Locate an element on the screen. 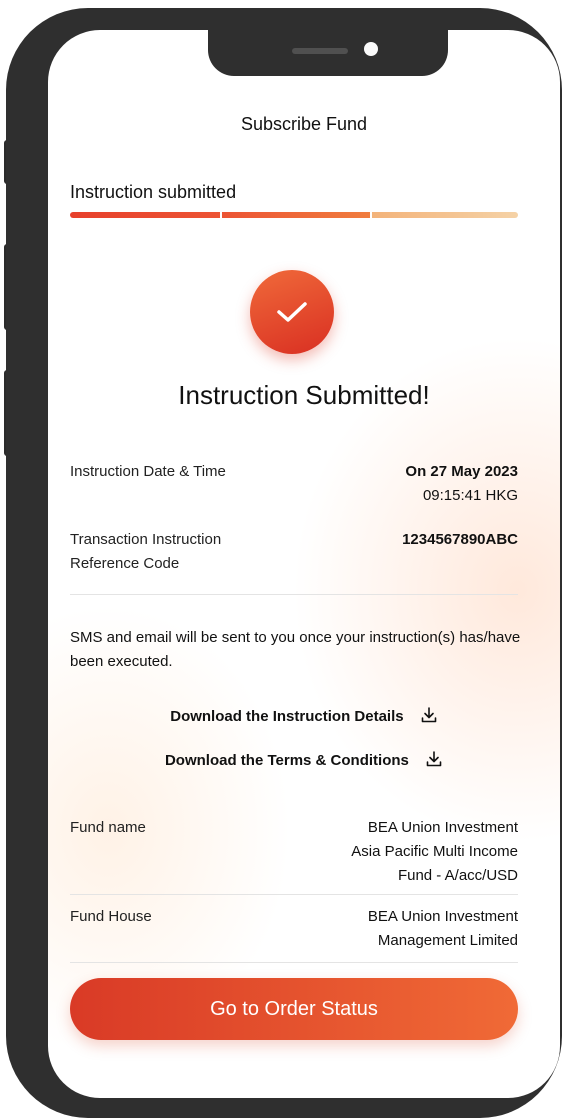  speaker-grille is located at coordinates (320, 51).